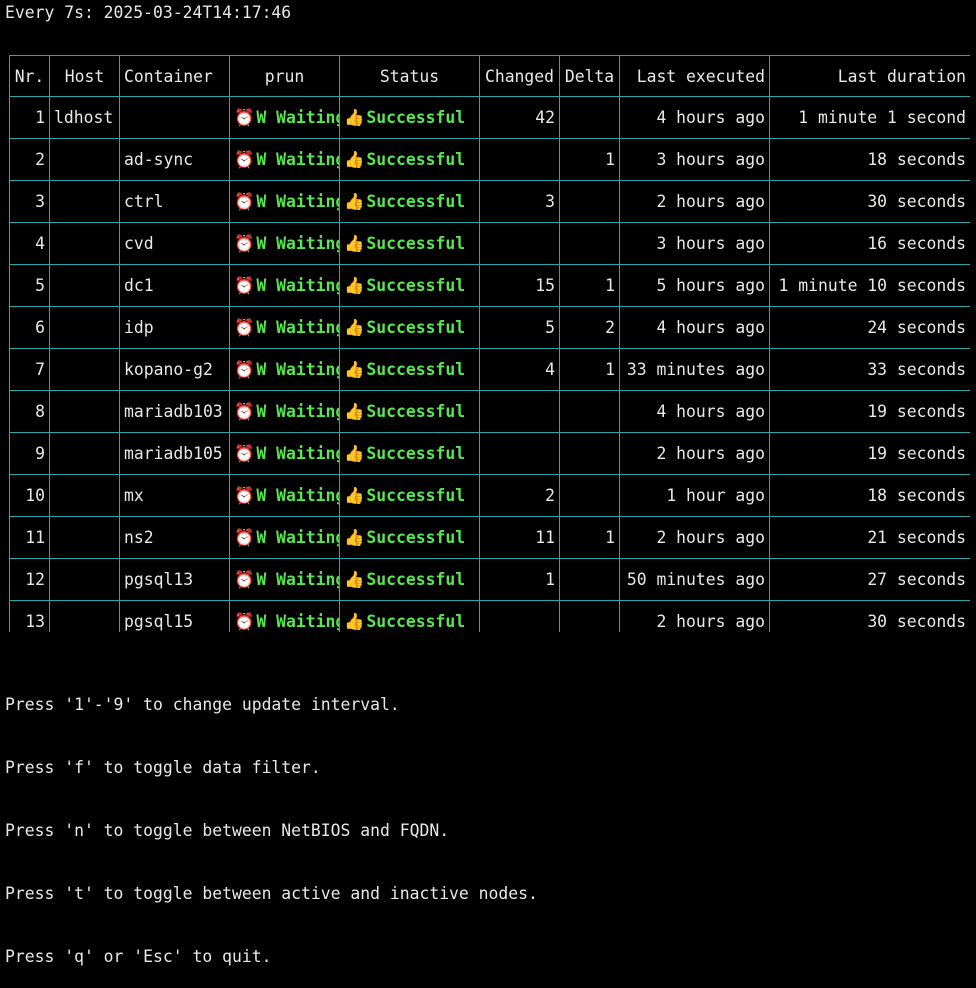 The width and height of the screenshot is (976, 988). I want to click on column-header-status: Status, so click(409, 76).